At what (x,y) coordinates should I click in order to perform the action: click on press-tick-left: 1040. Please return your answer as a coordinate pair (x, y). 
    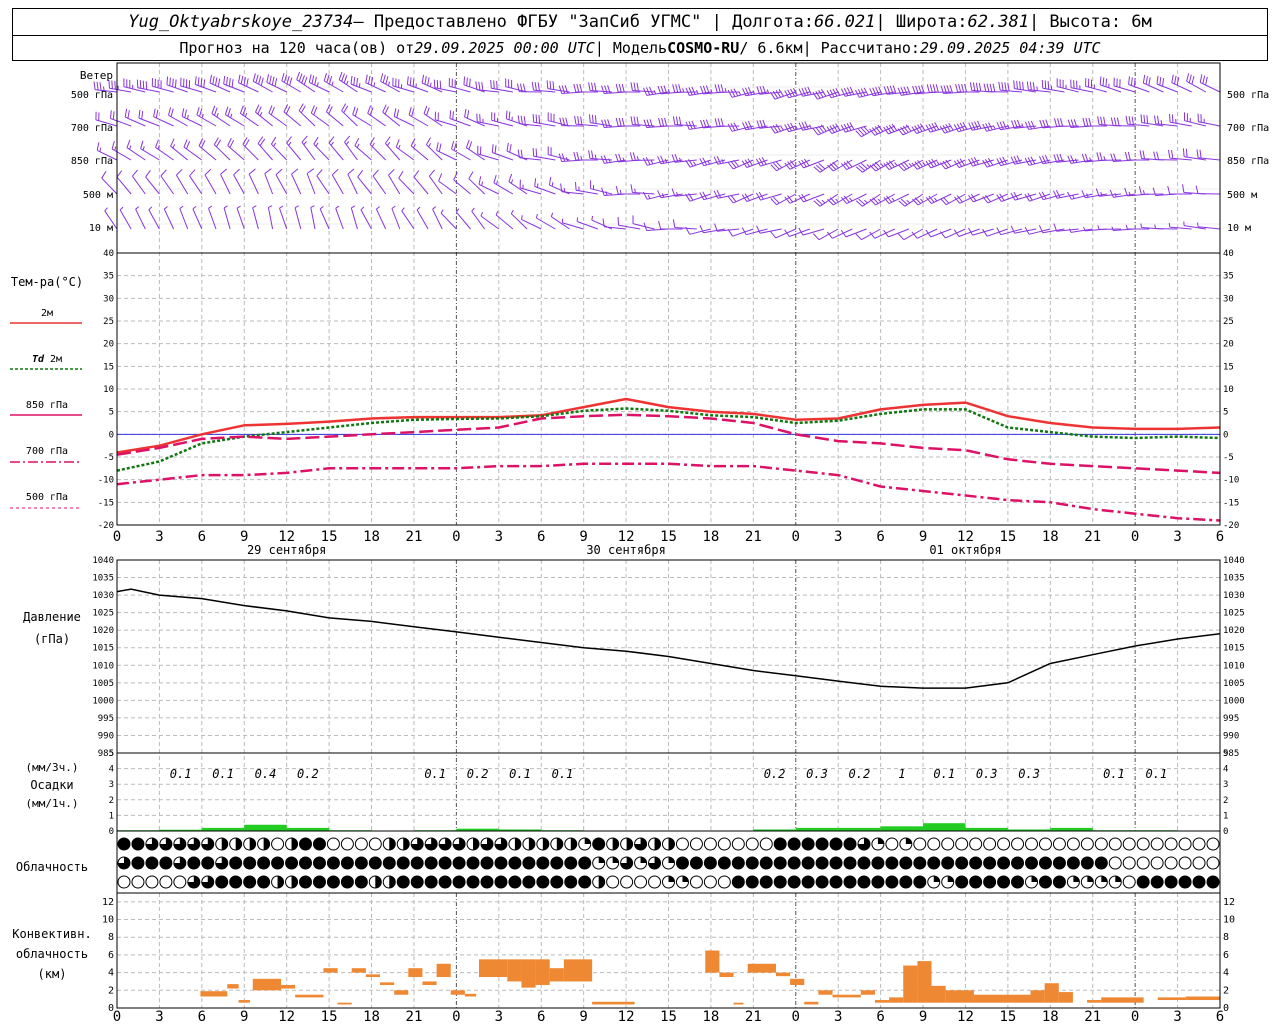
    Looking at the image, I should click on (103, 561).